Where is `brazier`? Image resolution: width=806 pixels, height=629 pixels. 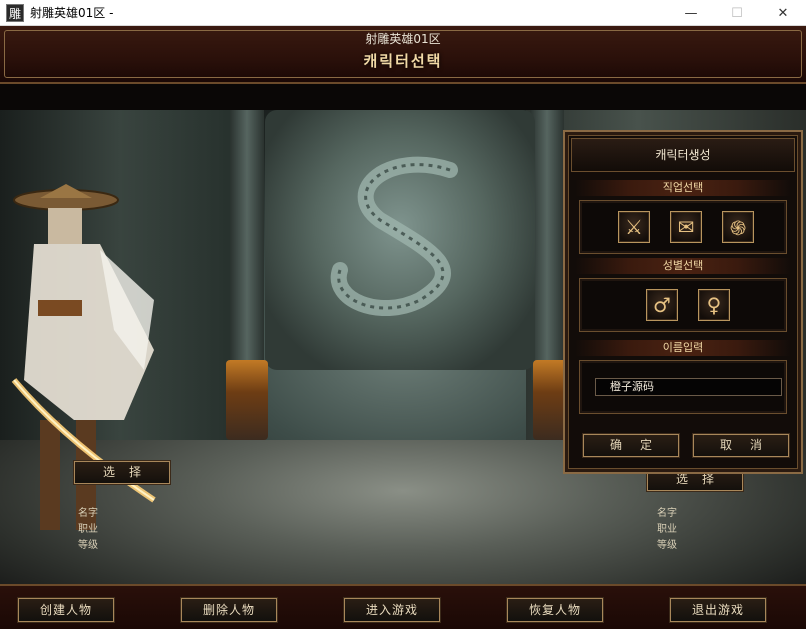
brazier is located at coordinates (247, 400).